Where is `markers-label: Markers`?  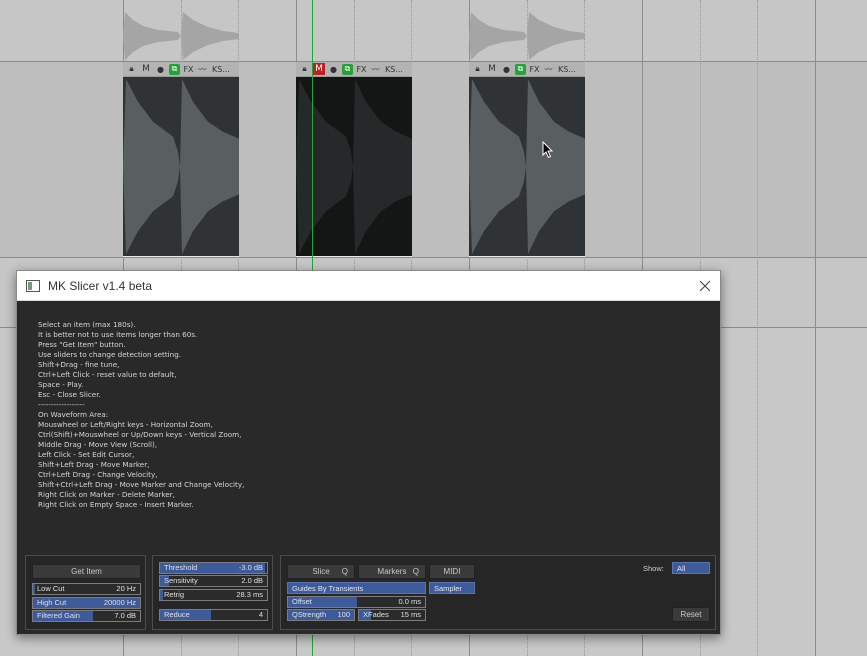
markers-label: Markers is located at coordinates (392, 571).